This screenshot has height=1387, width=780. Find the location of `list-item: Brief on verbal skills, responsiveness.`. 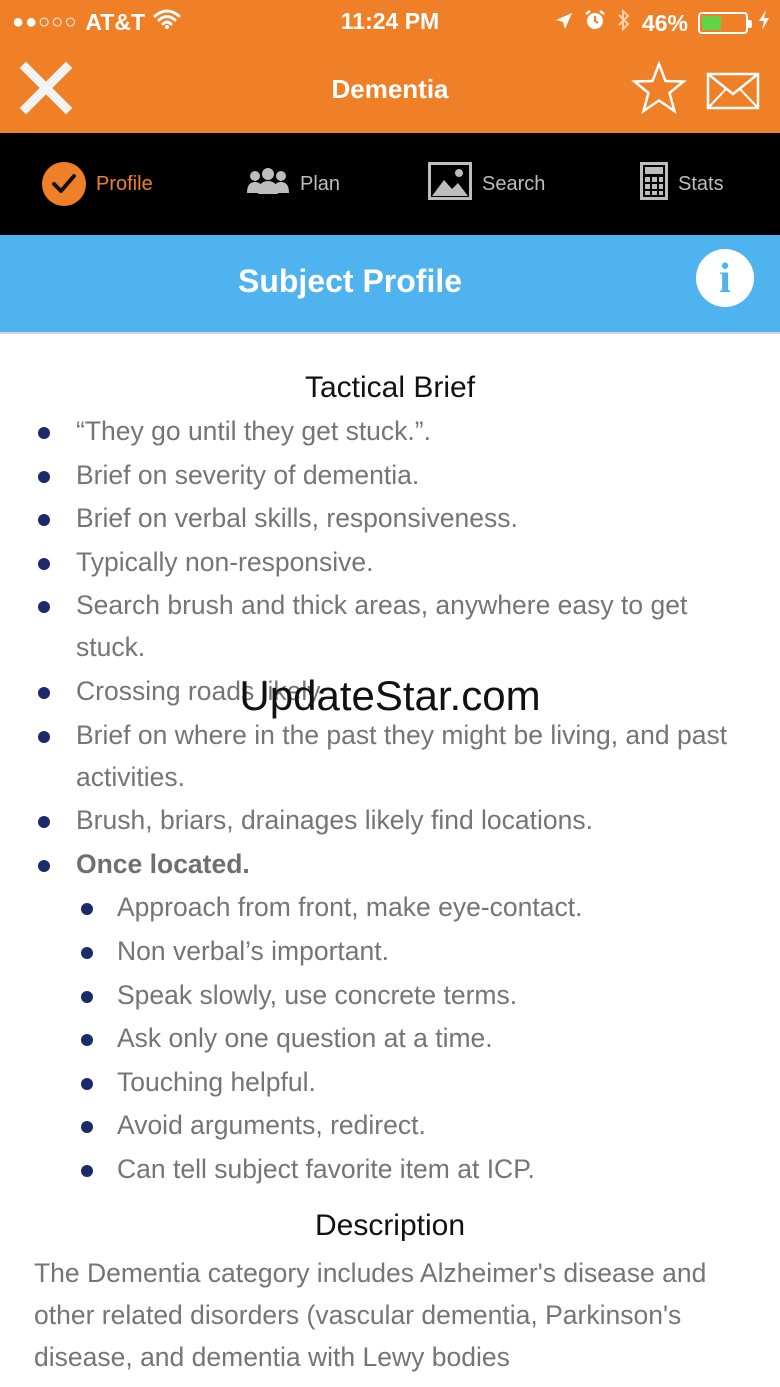

list-item: Brief on verbal skills, responsiveness. is located at coordinates (394, 518).